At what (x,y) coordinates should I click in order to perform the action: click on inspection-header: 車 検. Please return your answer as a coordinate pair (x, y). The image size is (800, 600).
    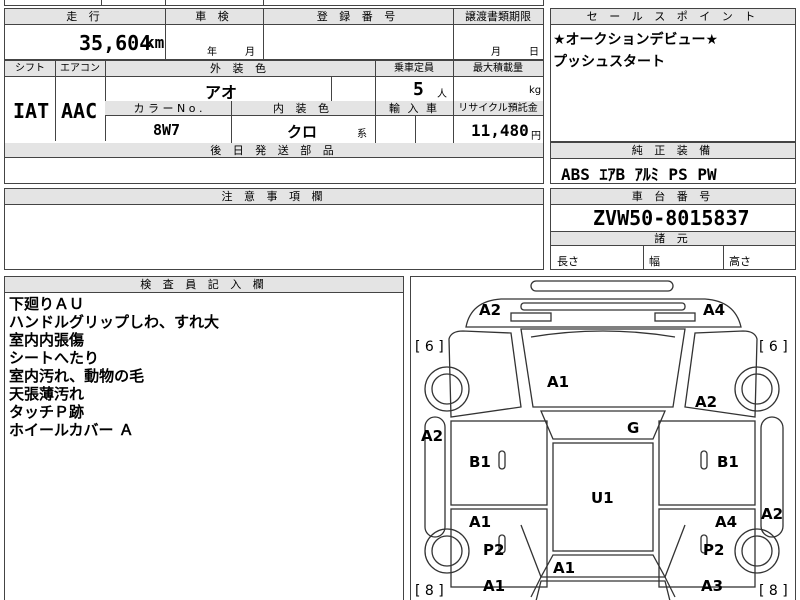
    Looking at the image, I should click on (214, 17).